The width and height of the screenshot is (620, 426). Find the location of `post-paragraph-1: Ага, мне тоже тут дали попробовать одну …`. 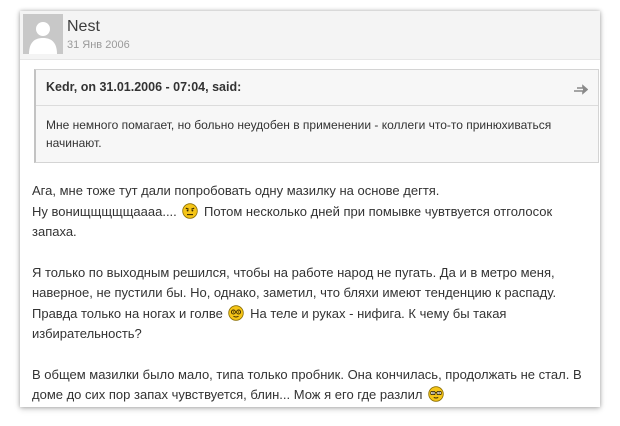

post-paragraph-1: Ага, мне тоже тут дали попробовать одну … is located at coordinates (313, 212).